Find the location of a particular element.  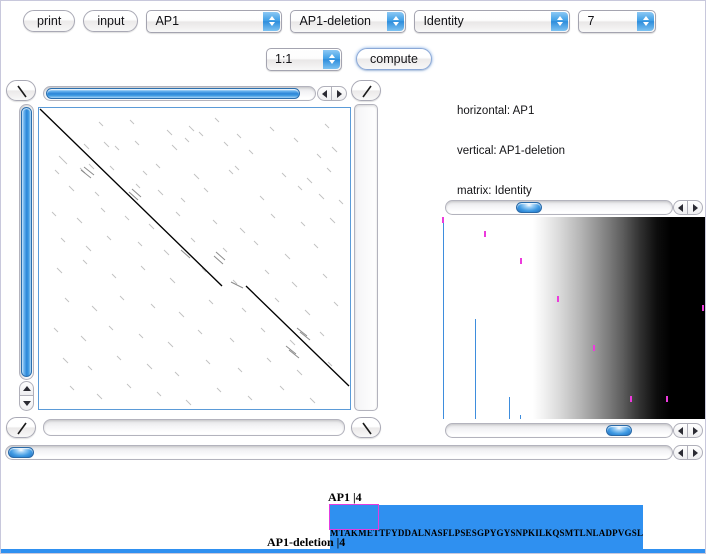

gradient-horizontal-scrollbar-bottom is located at coordinates (559, 430).